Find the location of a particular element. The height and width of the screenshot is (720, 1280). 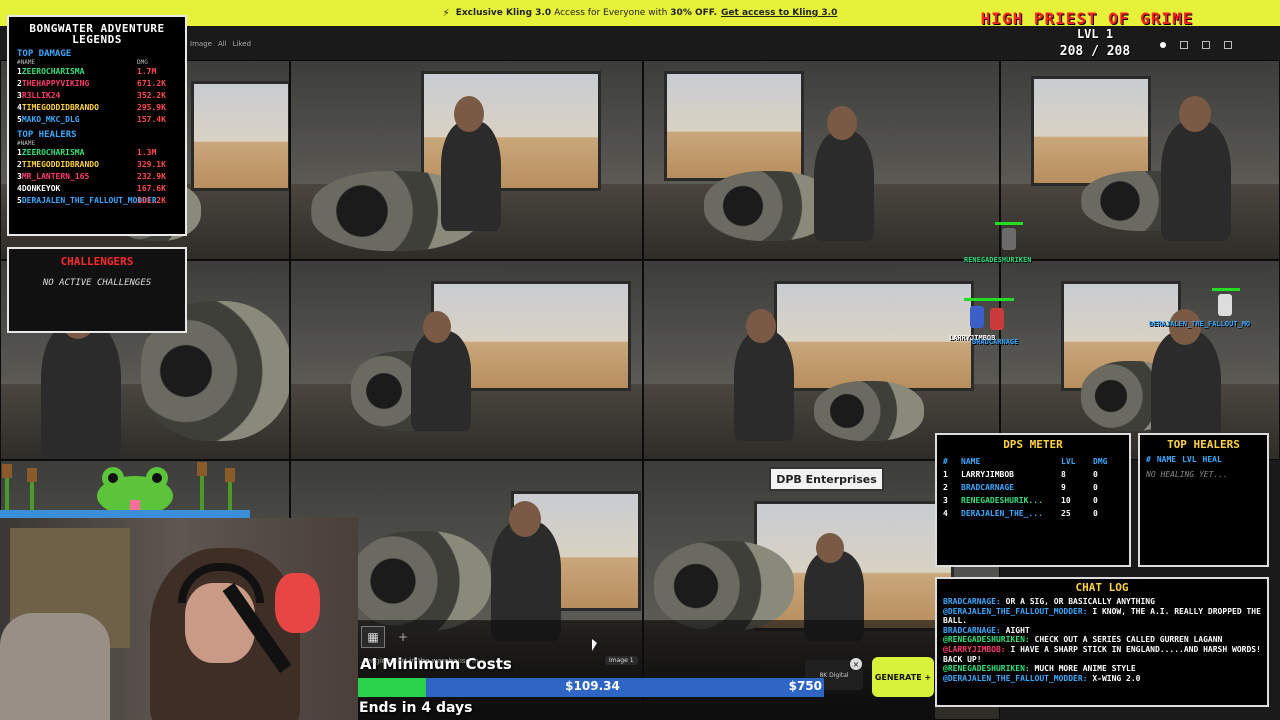

nametag-derajalen: DERAJALEN_THE_FALLOUT_MO is located at coordinates (1200, 324).